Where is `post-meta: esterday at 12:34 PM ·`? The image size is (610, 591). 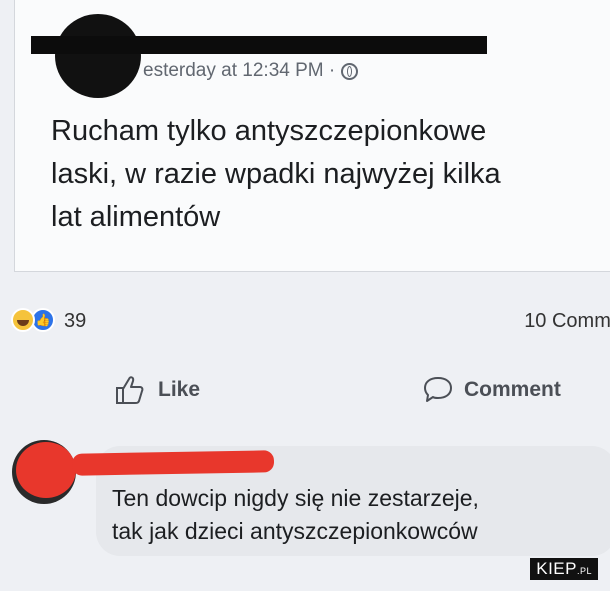
post-meta: esterday at 12:34 PM · is located at coordinates (251, 71).